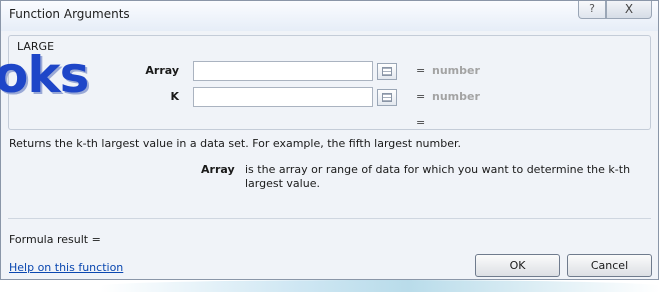  I want to click on close-icon: X, so click(629, 10).